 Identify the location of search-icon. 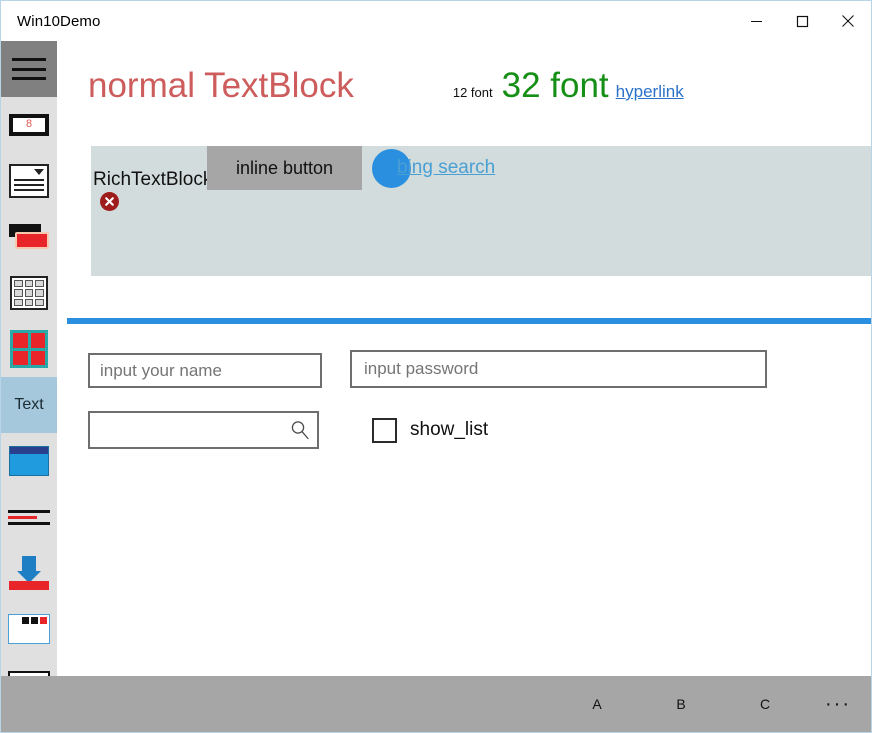
(300, 430).